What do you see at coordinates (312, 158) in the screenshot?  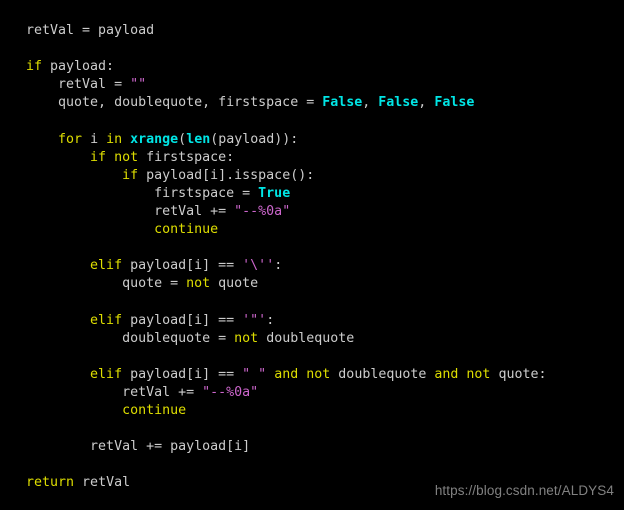 I see `code-line: if not firstspace:` at bounding box center [312, 158].